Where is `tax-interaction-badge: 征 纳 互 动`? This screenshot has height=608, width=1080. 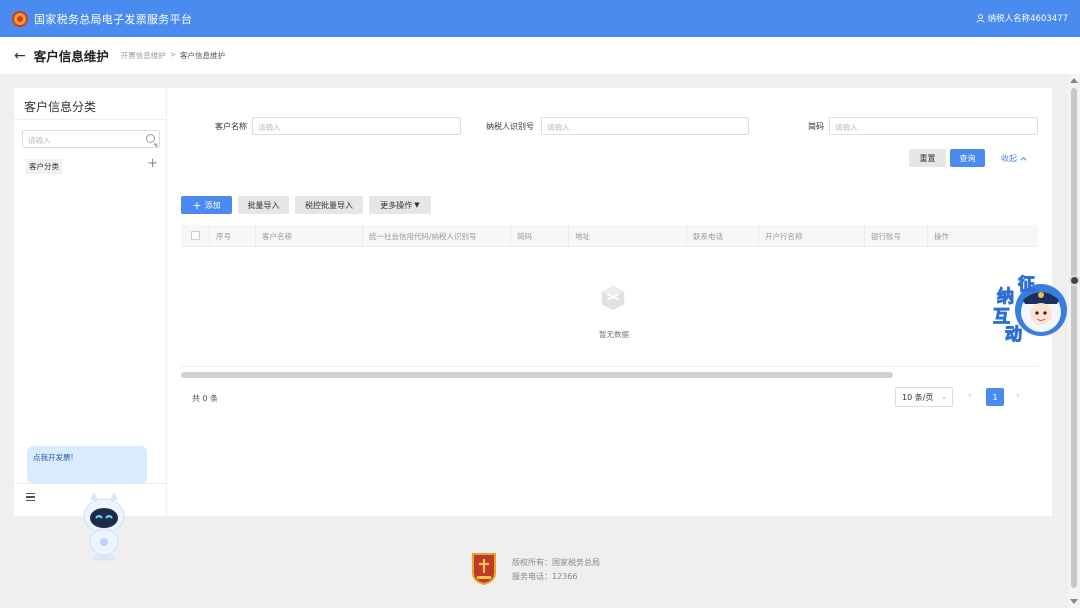 tax-interaction-badge: 征 纳 互 动 is located at coordinates (1032, 308).